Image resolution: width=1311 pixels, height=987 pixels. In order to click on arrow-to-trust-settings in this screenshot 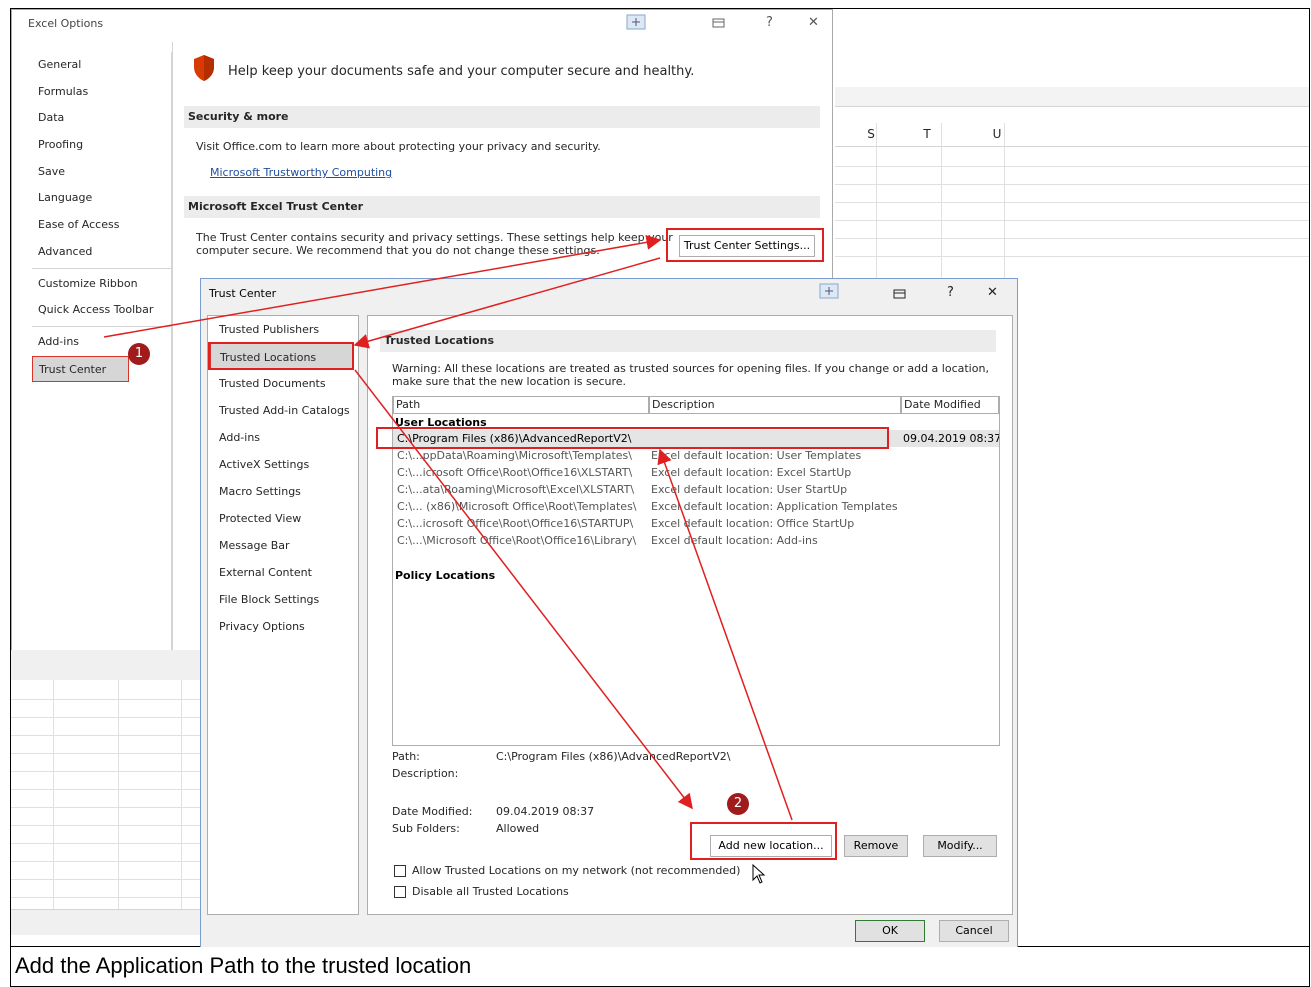, I will do `click(382, 286)`.